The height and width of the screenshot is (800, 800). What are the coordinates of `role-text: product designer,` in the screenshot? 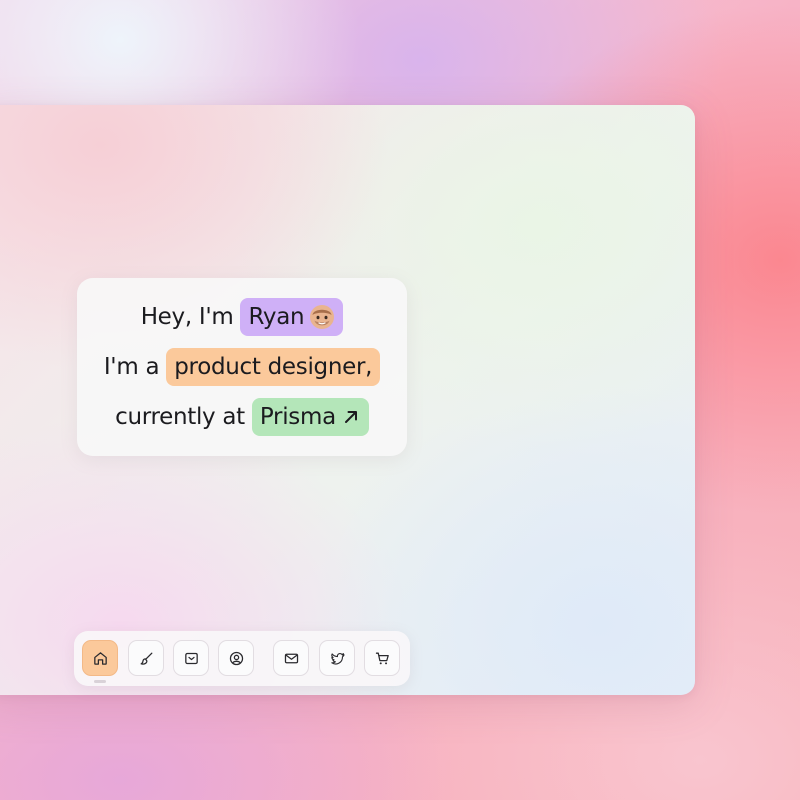 It's located at (273, 367).